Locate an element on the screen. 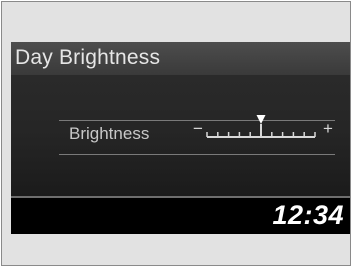 Image resolution: width=353 pixels, height=268 pixels. clock-display: 12:34 is located at coordinates (308, 215).